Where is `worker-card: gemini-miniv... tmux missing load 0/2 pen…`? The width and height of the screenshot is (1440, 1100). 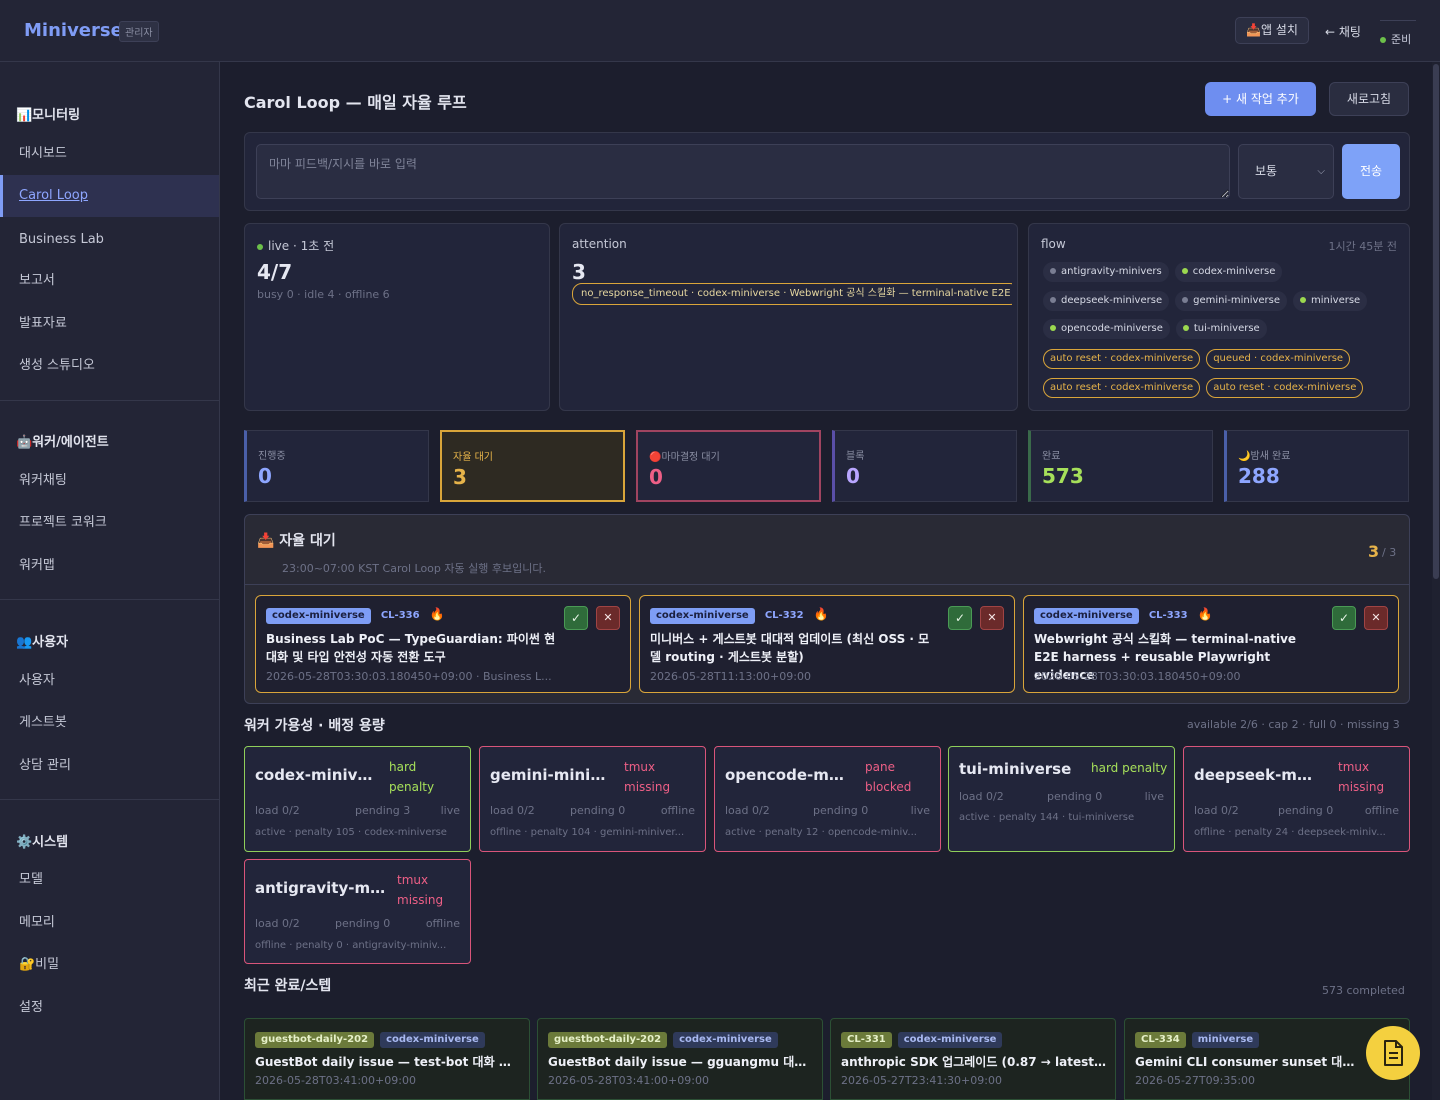 worker-card: gemini-miniv... tmux missing load 0/2 pen… is located at coordinates (592, 799).